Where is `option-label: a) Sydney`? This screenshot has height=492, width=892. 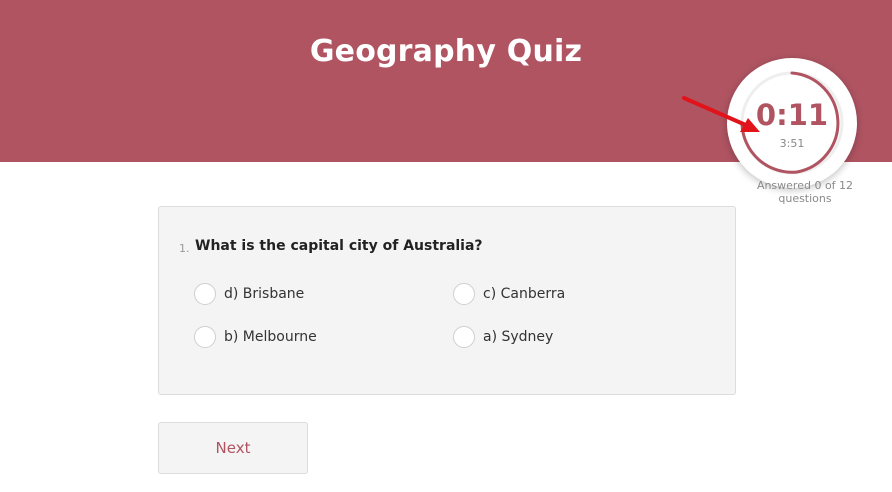 option-label: a) Sydney is located at coordinates (518, 337).